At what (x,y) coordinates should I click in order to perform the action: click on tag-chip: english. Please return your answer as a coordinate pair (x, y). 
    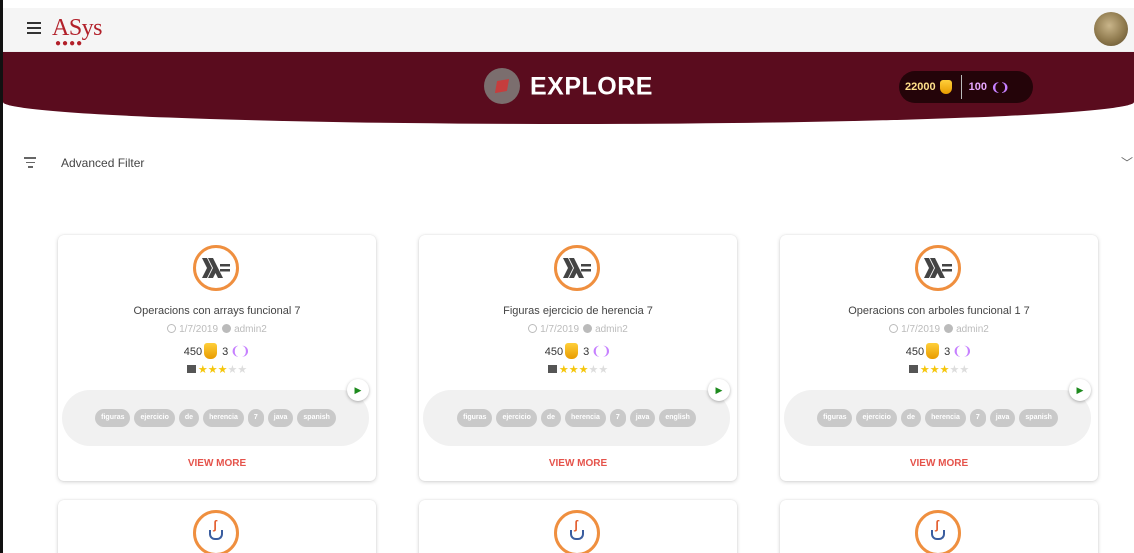
    Looking at the image, I should click on (677, 418).